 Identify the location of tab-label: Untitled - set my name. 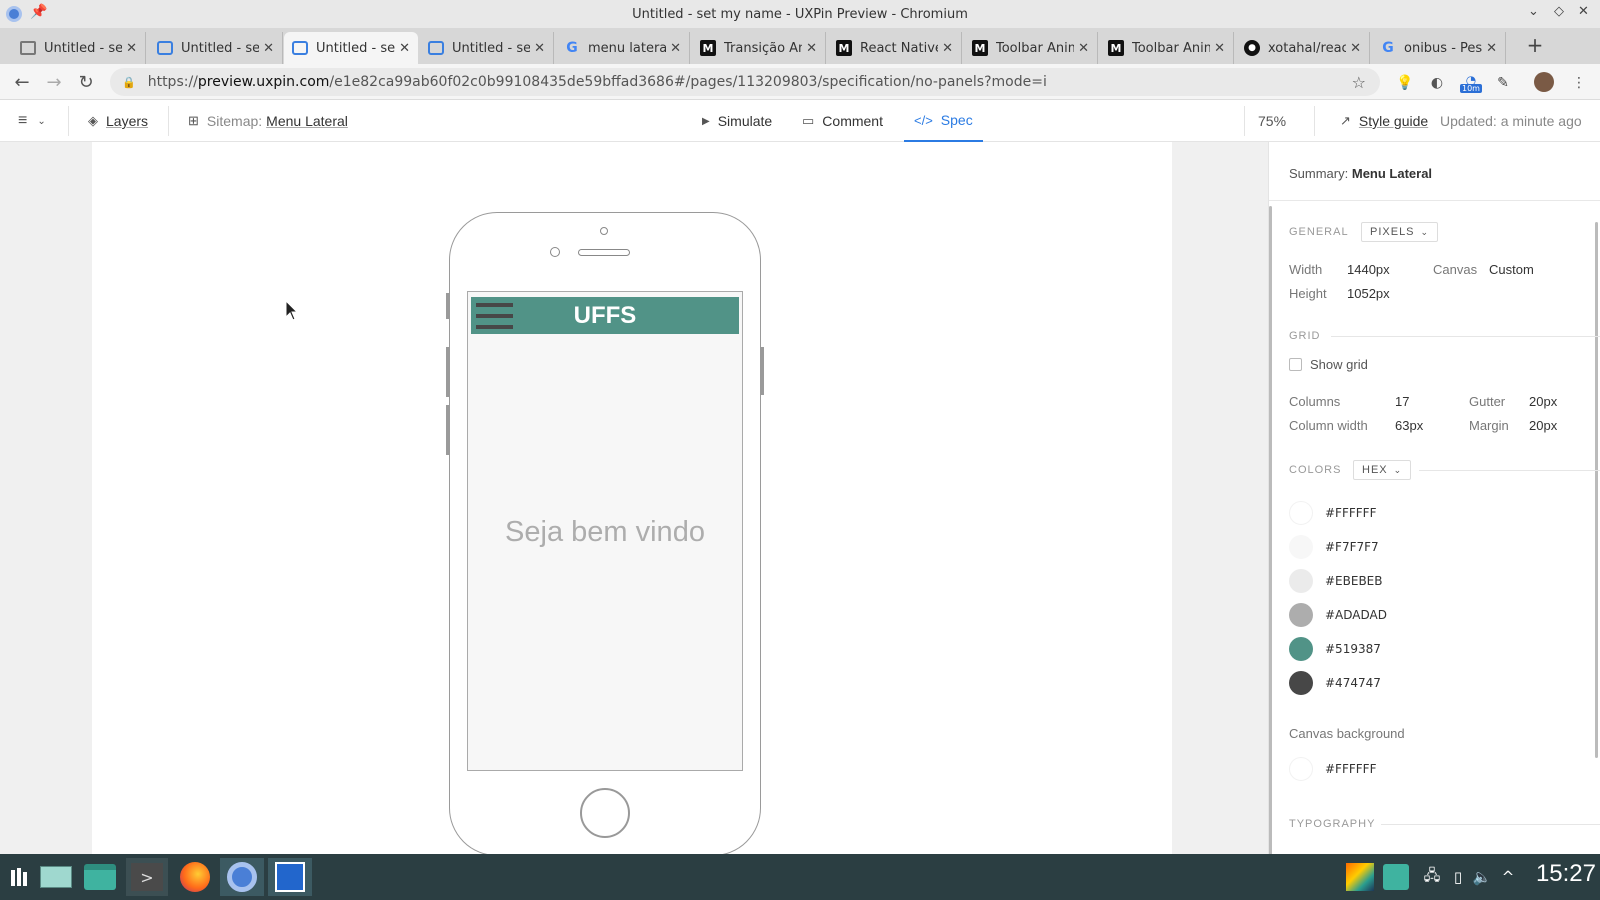
(83, 48).